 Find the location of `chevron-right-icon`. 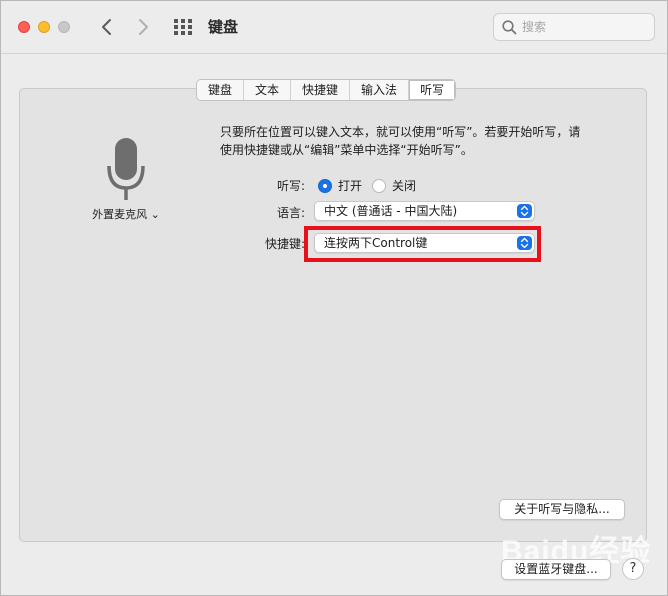

chevron-right-icon is located at coordinates (143, 27).